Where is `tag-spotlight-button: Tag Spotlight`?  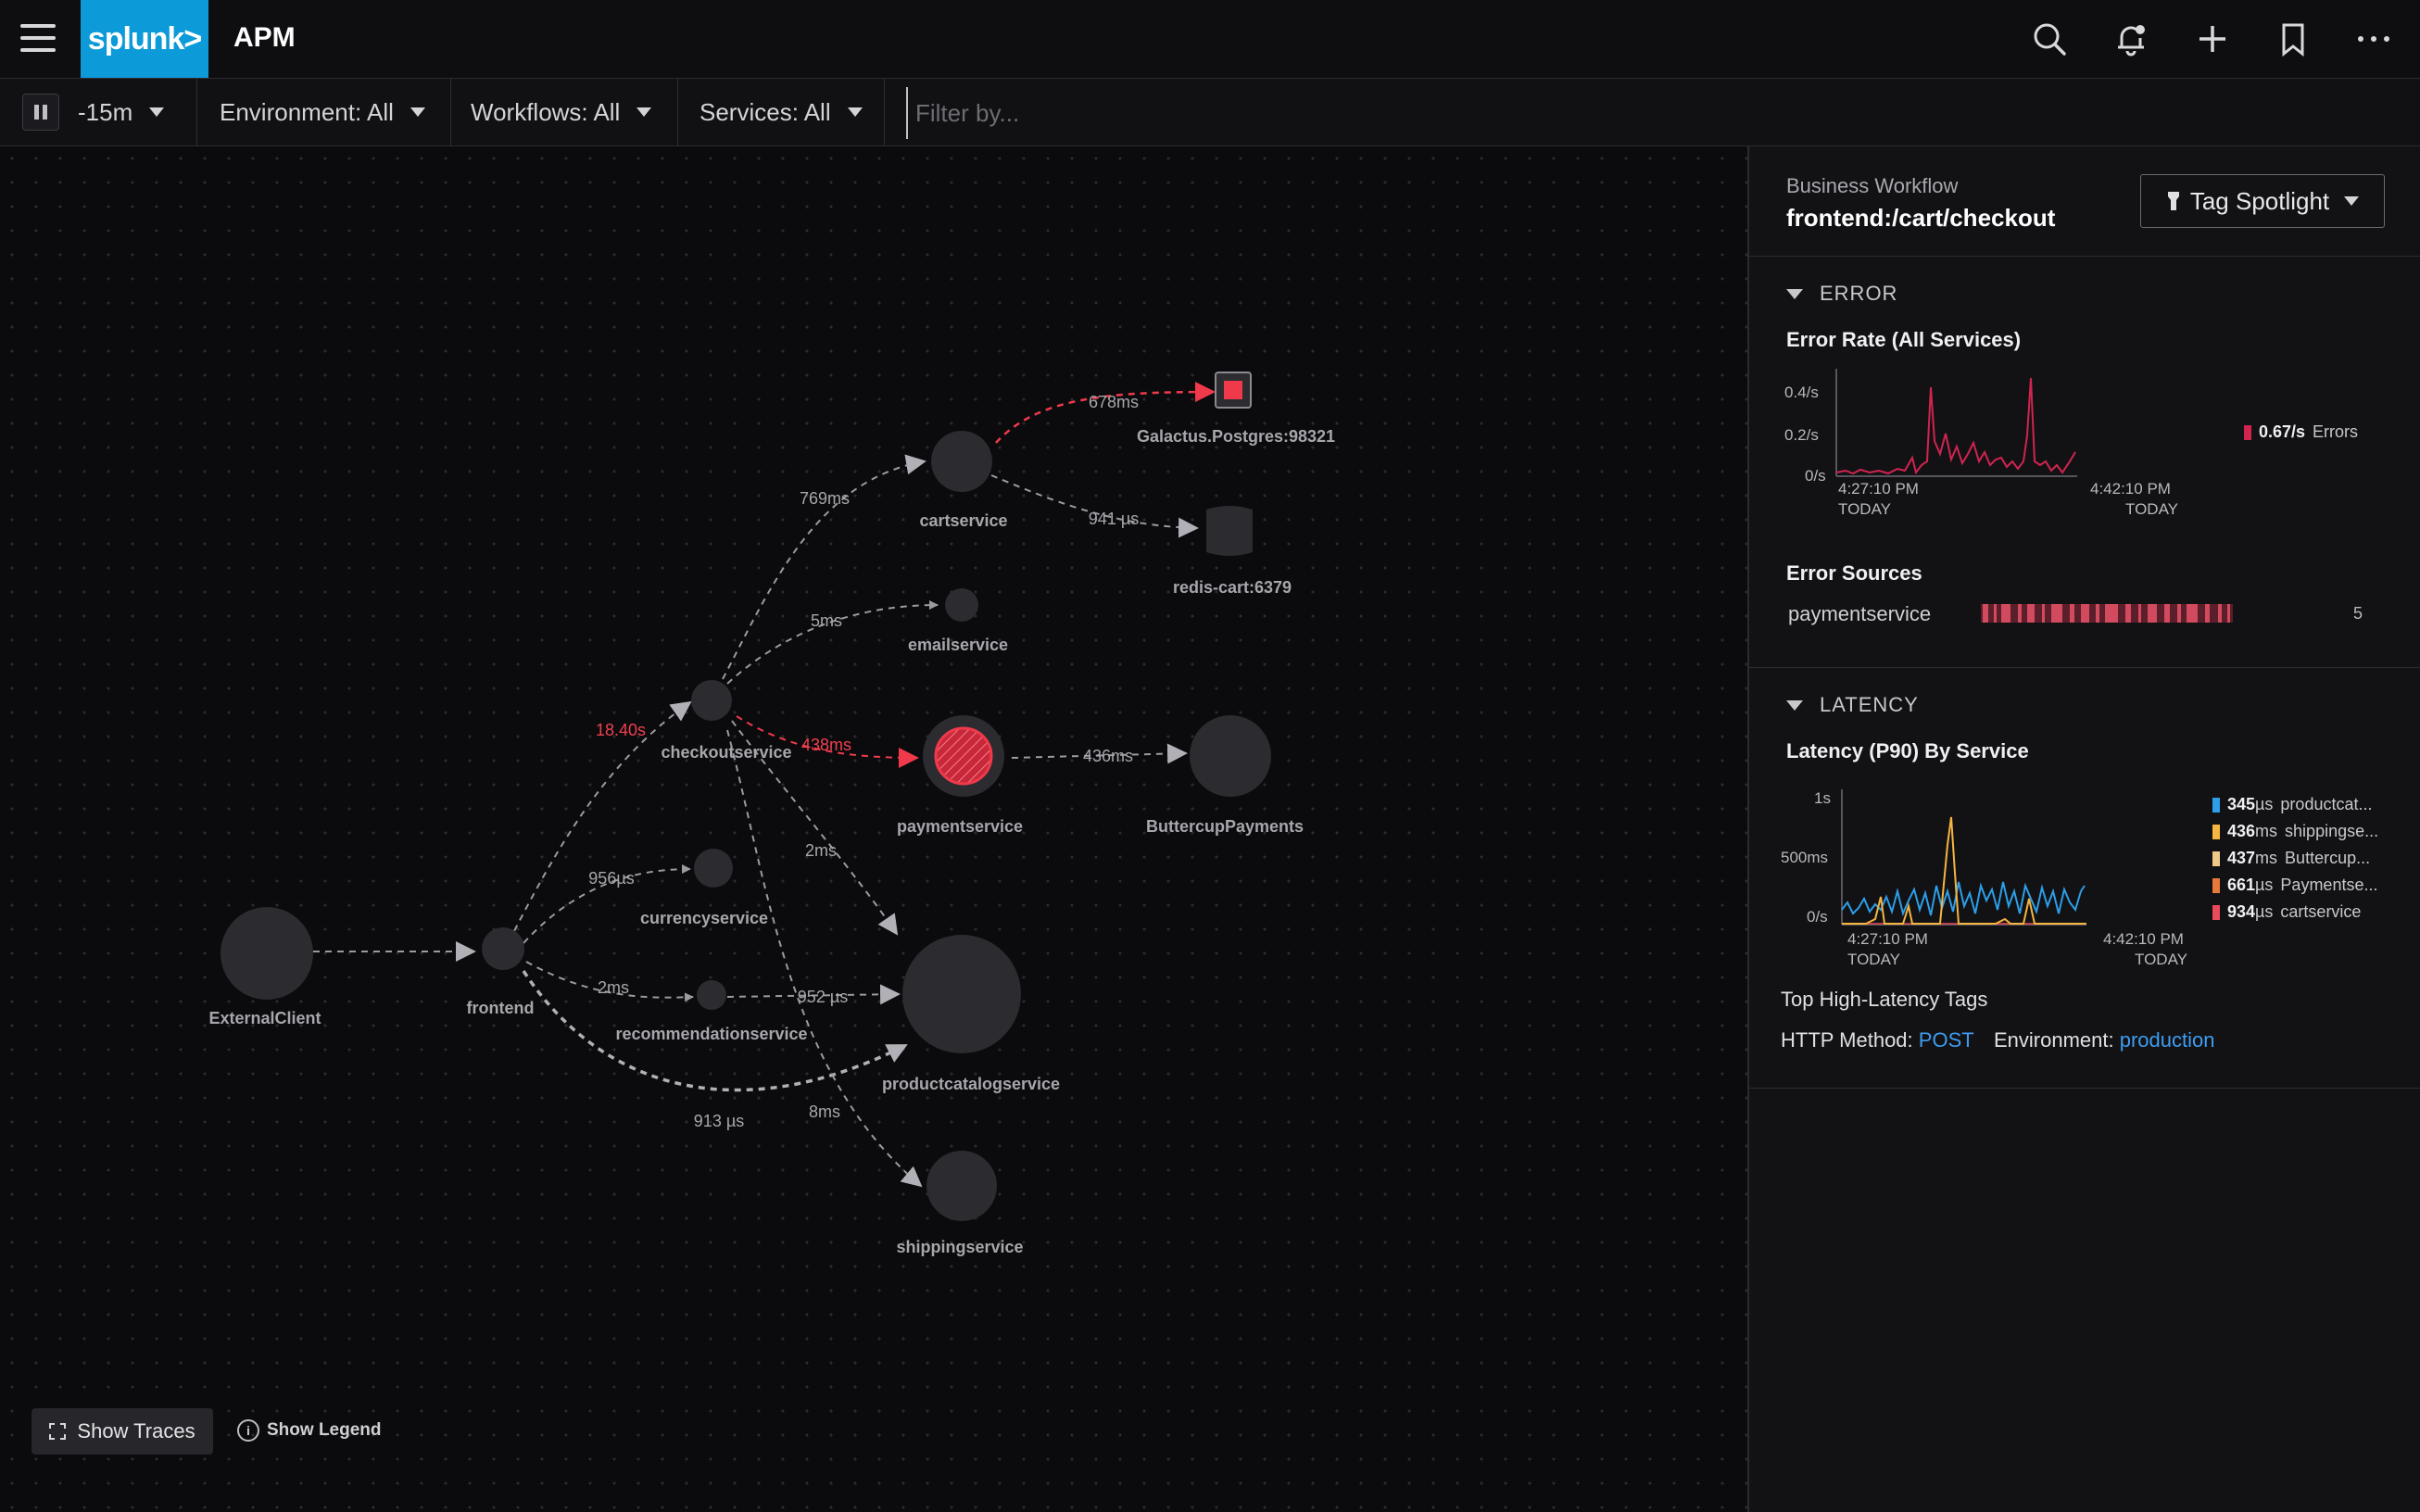 tag-spotlight-button: Tag Spotlight is located at coordinates (2262, 201).